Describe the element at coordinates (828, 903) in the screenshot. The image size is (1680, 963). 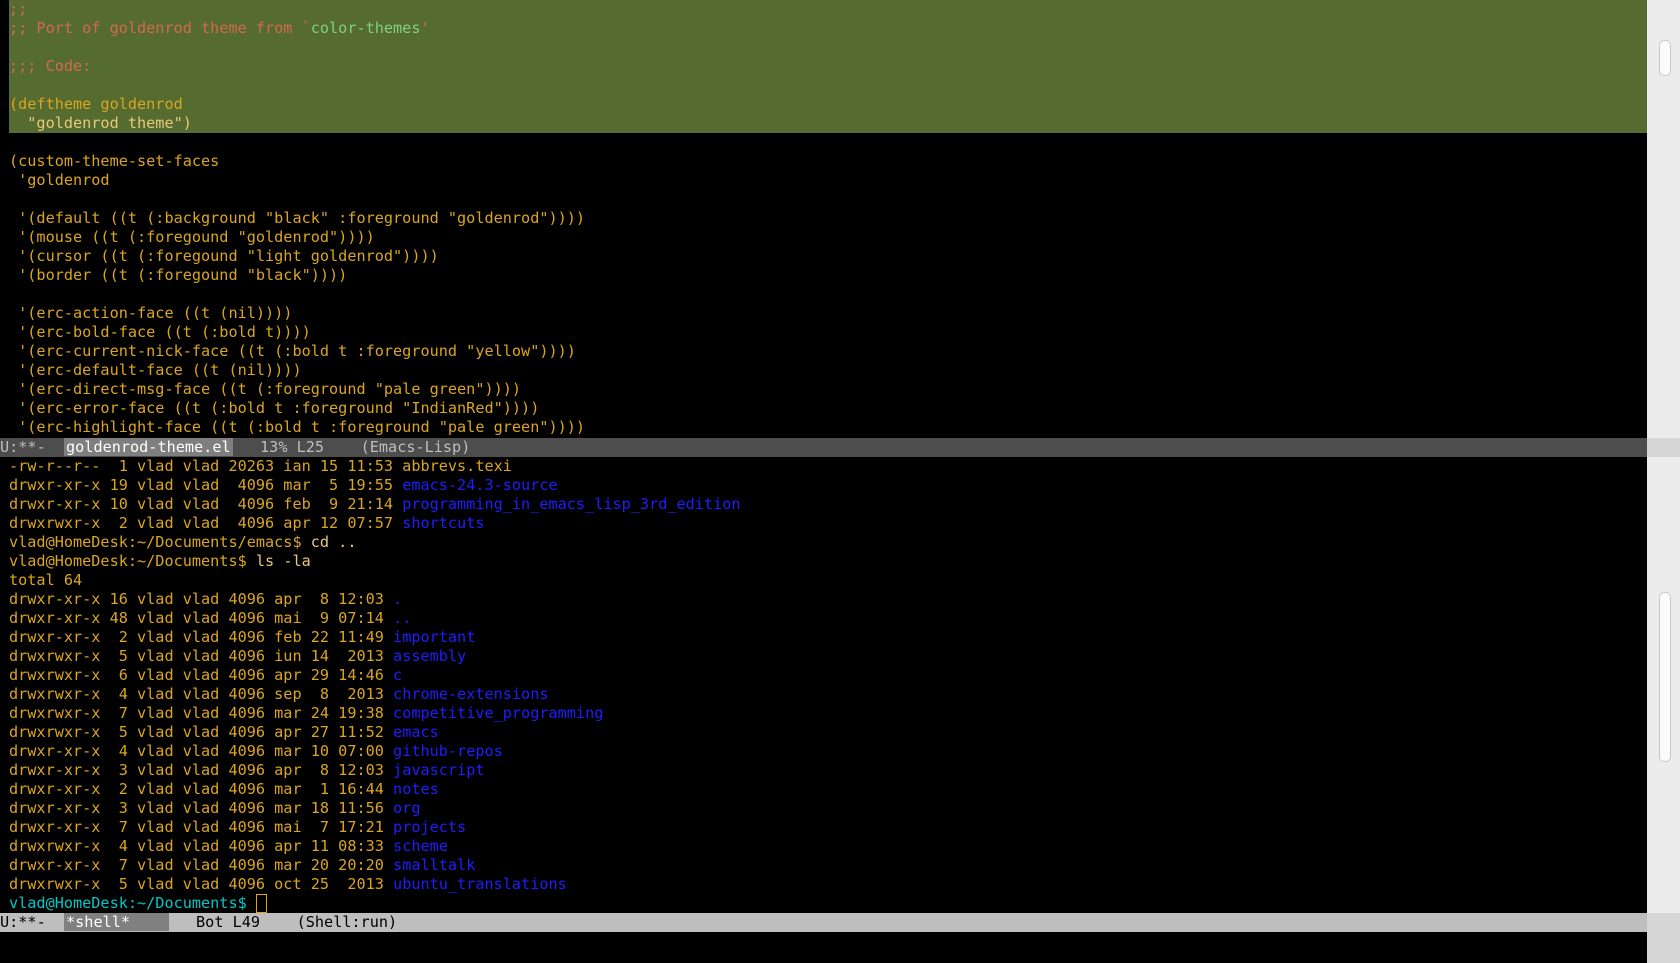
I see `shell-line: vlad@HomeDesk:~/Documents$` at that location.